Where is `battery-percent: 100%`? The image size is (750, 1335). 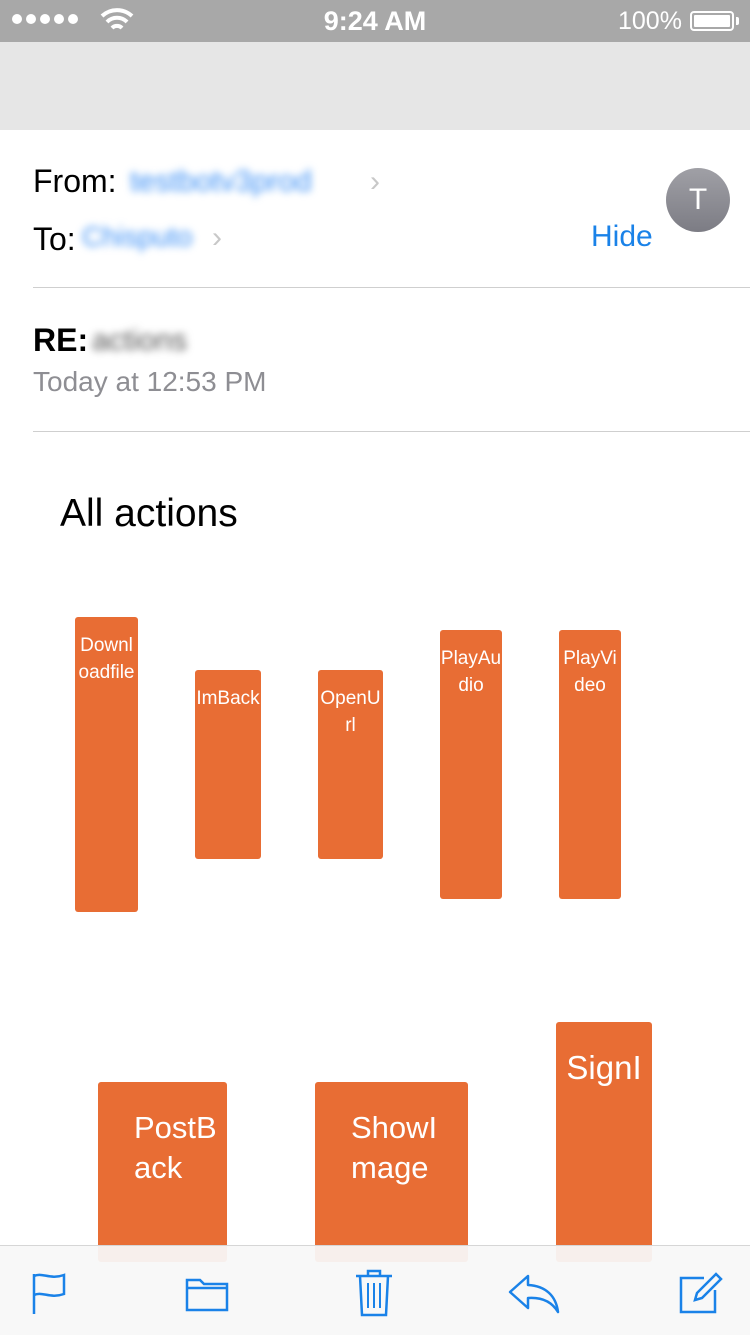 battery-percent: 100% is located at coordinates (650, 21).